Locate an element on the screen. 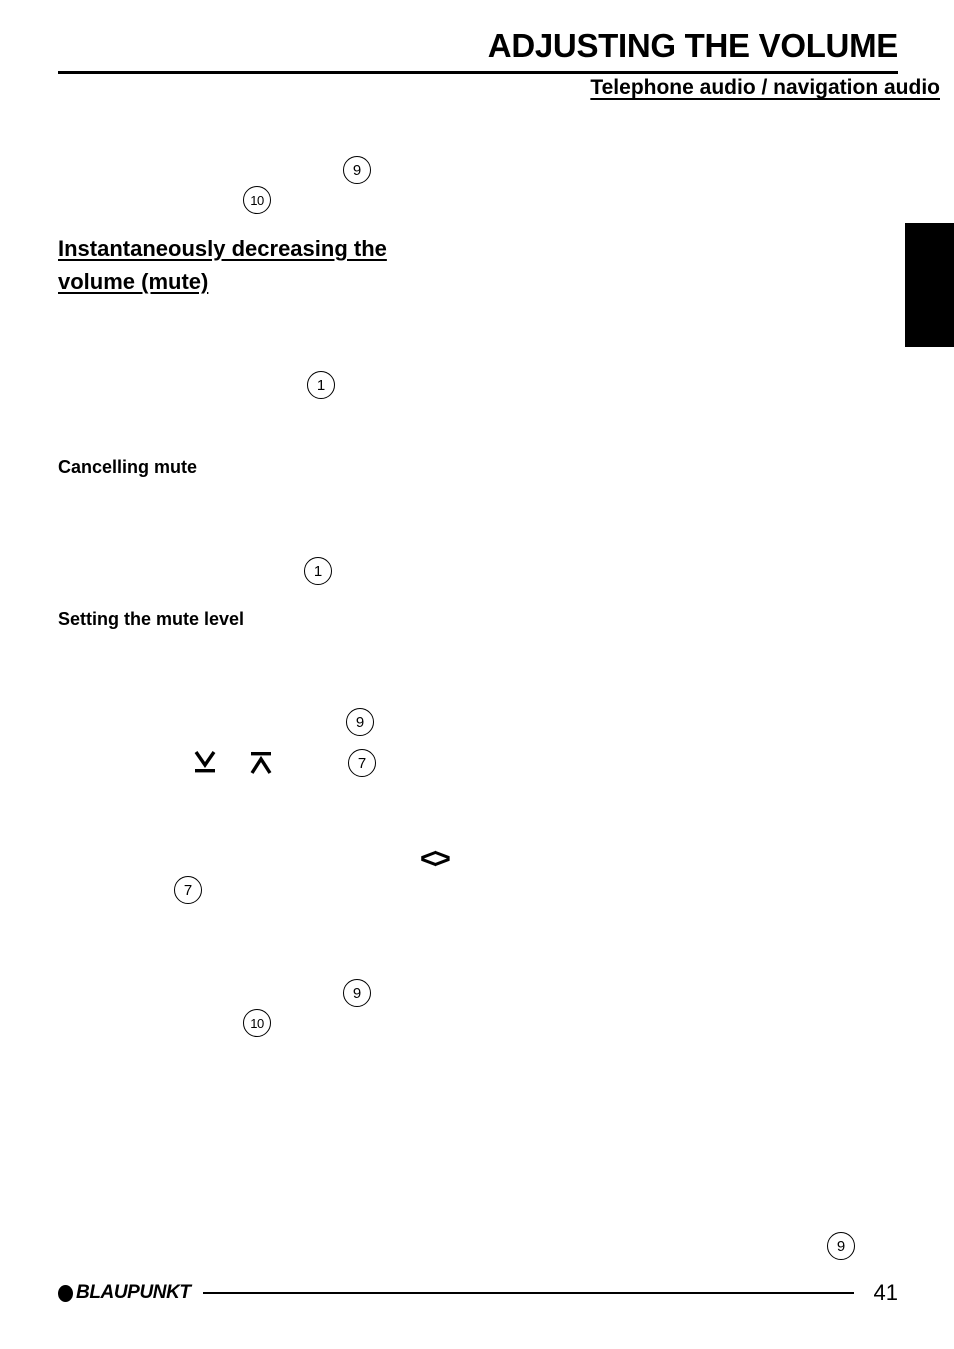 The width and height of the screenshot is (954, 1349). arrow-down-bar-icon is located at coordinates (205, 762).